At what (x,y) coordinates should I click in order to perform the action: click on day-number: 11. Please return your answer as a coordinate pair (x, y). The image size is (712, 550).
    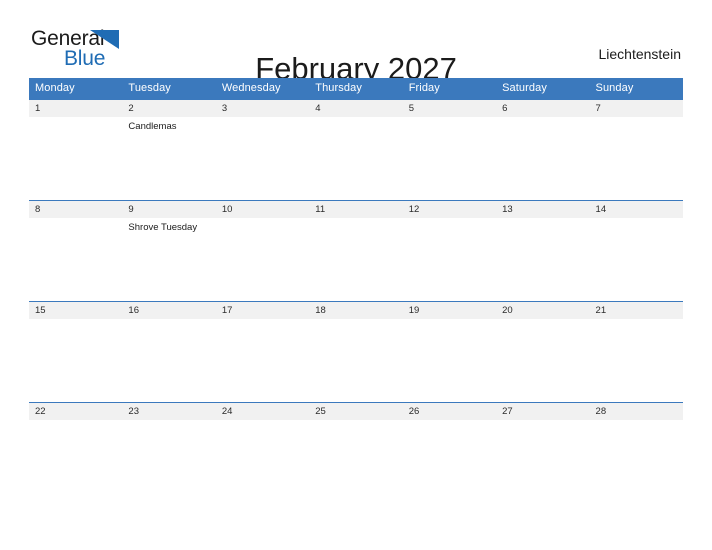
    Looking at the image, I should click on (356, 209).